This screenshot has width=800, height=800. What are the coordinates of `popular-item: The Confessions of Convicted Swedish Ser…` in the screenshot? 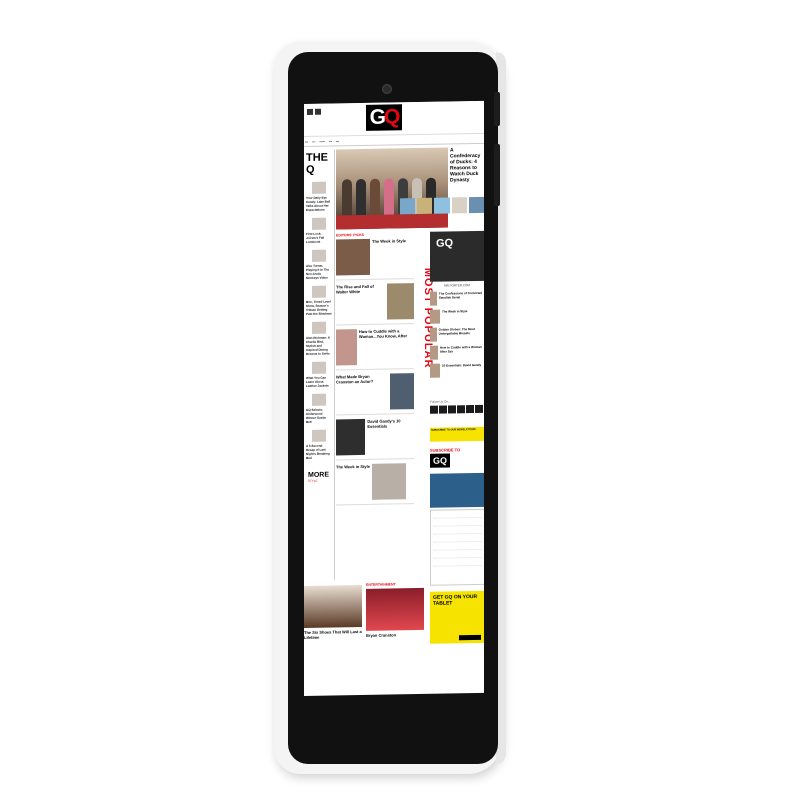 It's located at (457, 299).